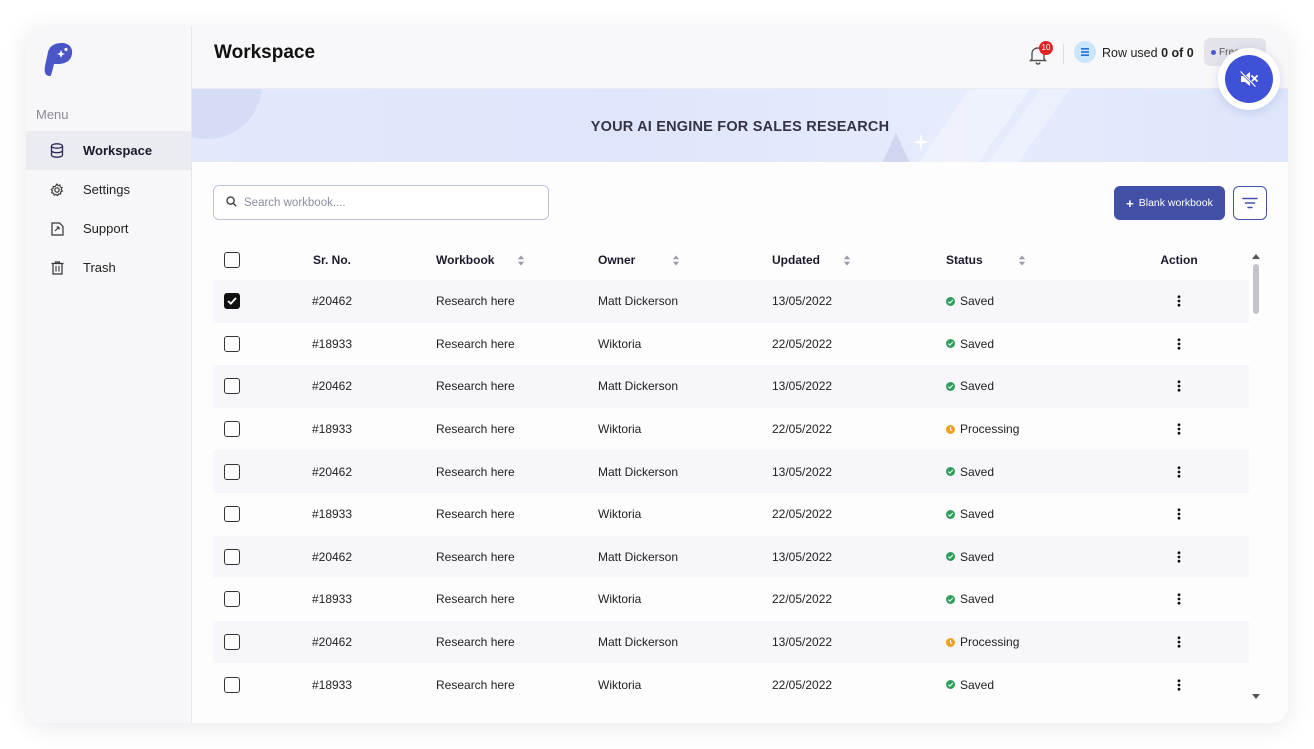 The height and width of the screenshot is (749, 1314). Describe the element at coordinates (1085, 52) in the screenshot. I see `rows-stack-icon` at that location.